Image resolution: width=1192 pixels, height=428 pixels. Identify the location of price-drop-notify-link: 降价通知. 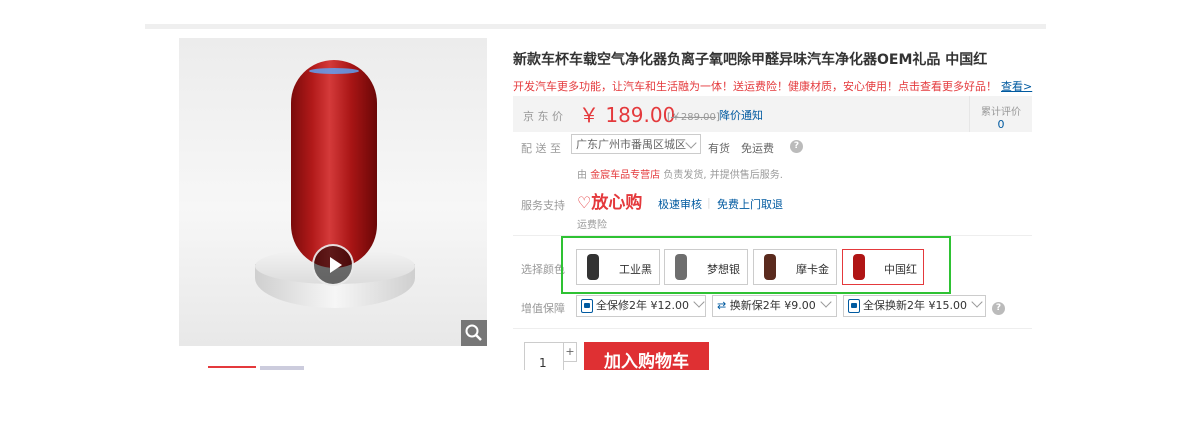
(741, 115).